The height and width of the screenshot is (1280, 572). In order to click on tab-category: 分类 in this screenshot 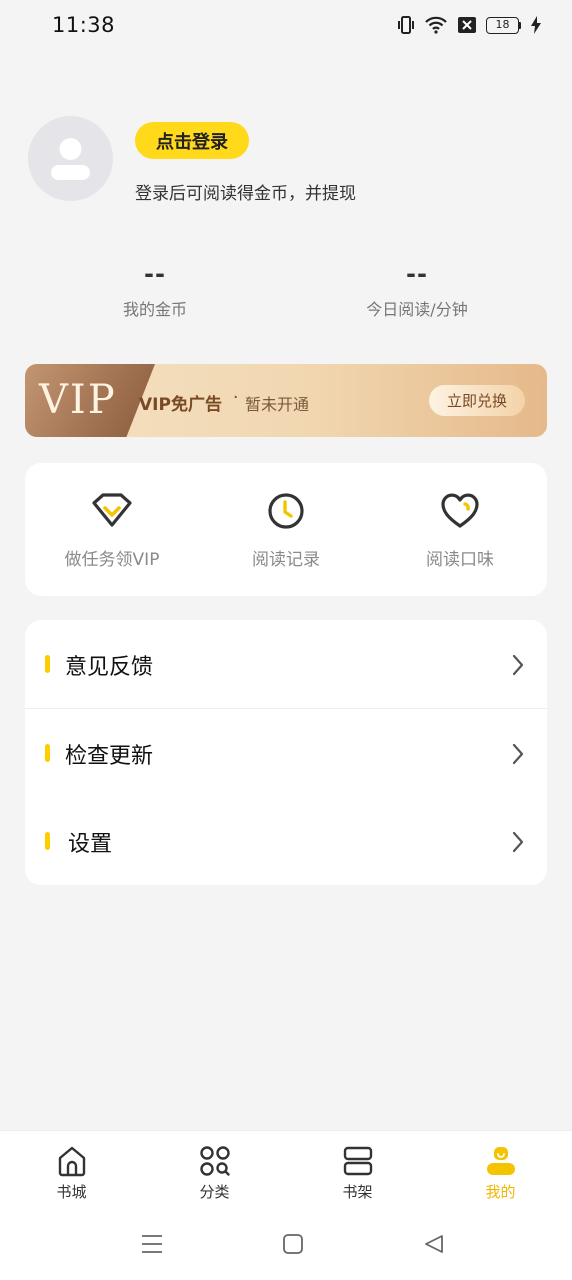, I will do `click(214, 1173)`.